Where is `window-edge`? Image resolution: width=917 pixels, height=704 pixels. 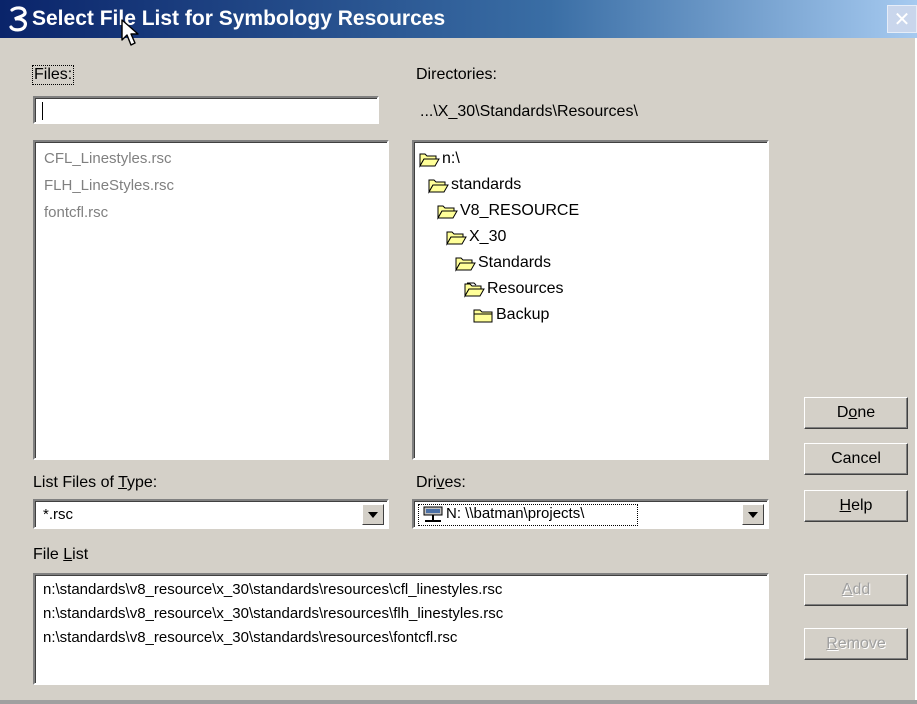
window-edge is located at coordinates (458, 702).